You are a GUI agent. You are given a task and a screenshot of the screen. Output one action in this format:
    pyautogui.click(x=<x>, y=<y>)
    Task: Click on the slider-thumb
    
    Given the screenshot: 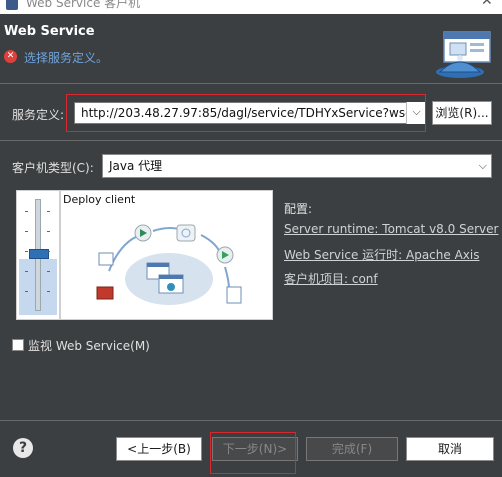 What is the action you would take?
    pyautogui.click(x=39, y=254)
    